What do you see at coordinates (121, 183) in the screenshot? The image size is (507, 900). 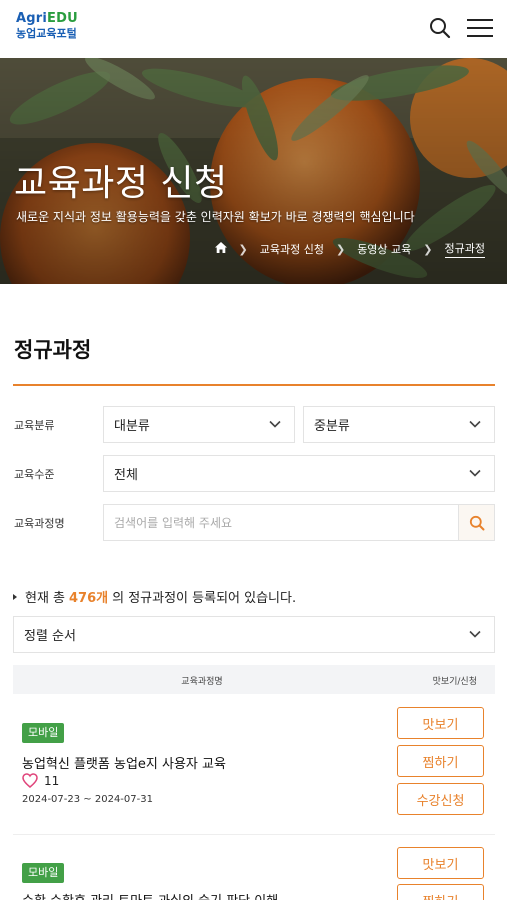 I see `hero-title: 교육과정 신청` at bounding box center [121, 183].